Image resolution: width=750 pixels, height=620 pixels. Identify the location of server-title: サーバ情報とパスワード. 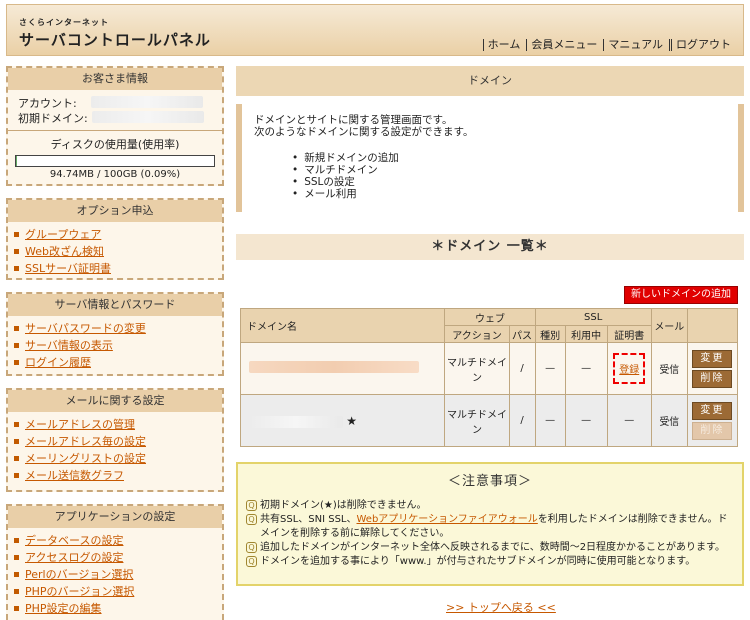
(115, 305).